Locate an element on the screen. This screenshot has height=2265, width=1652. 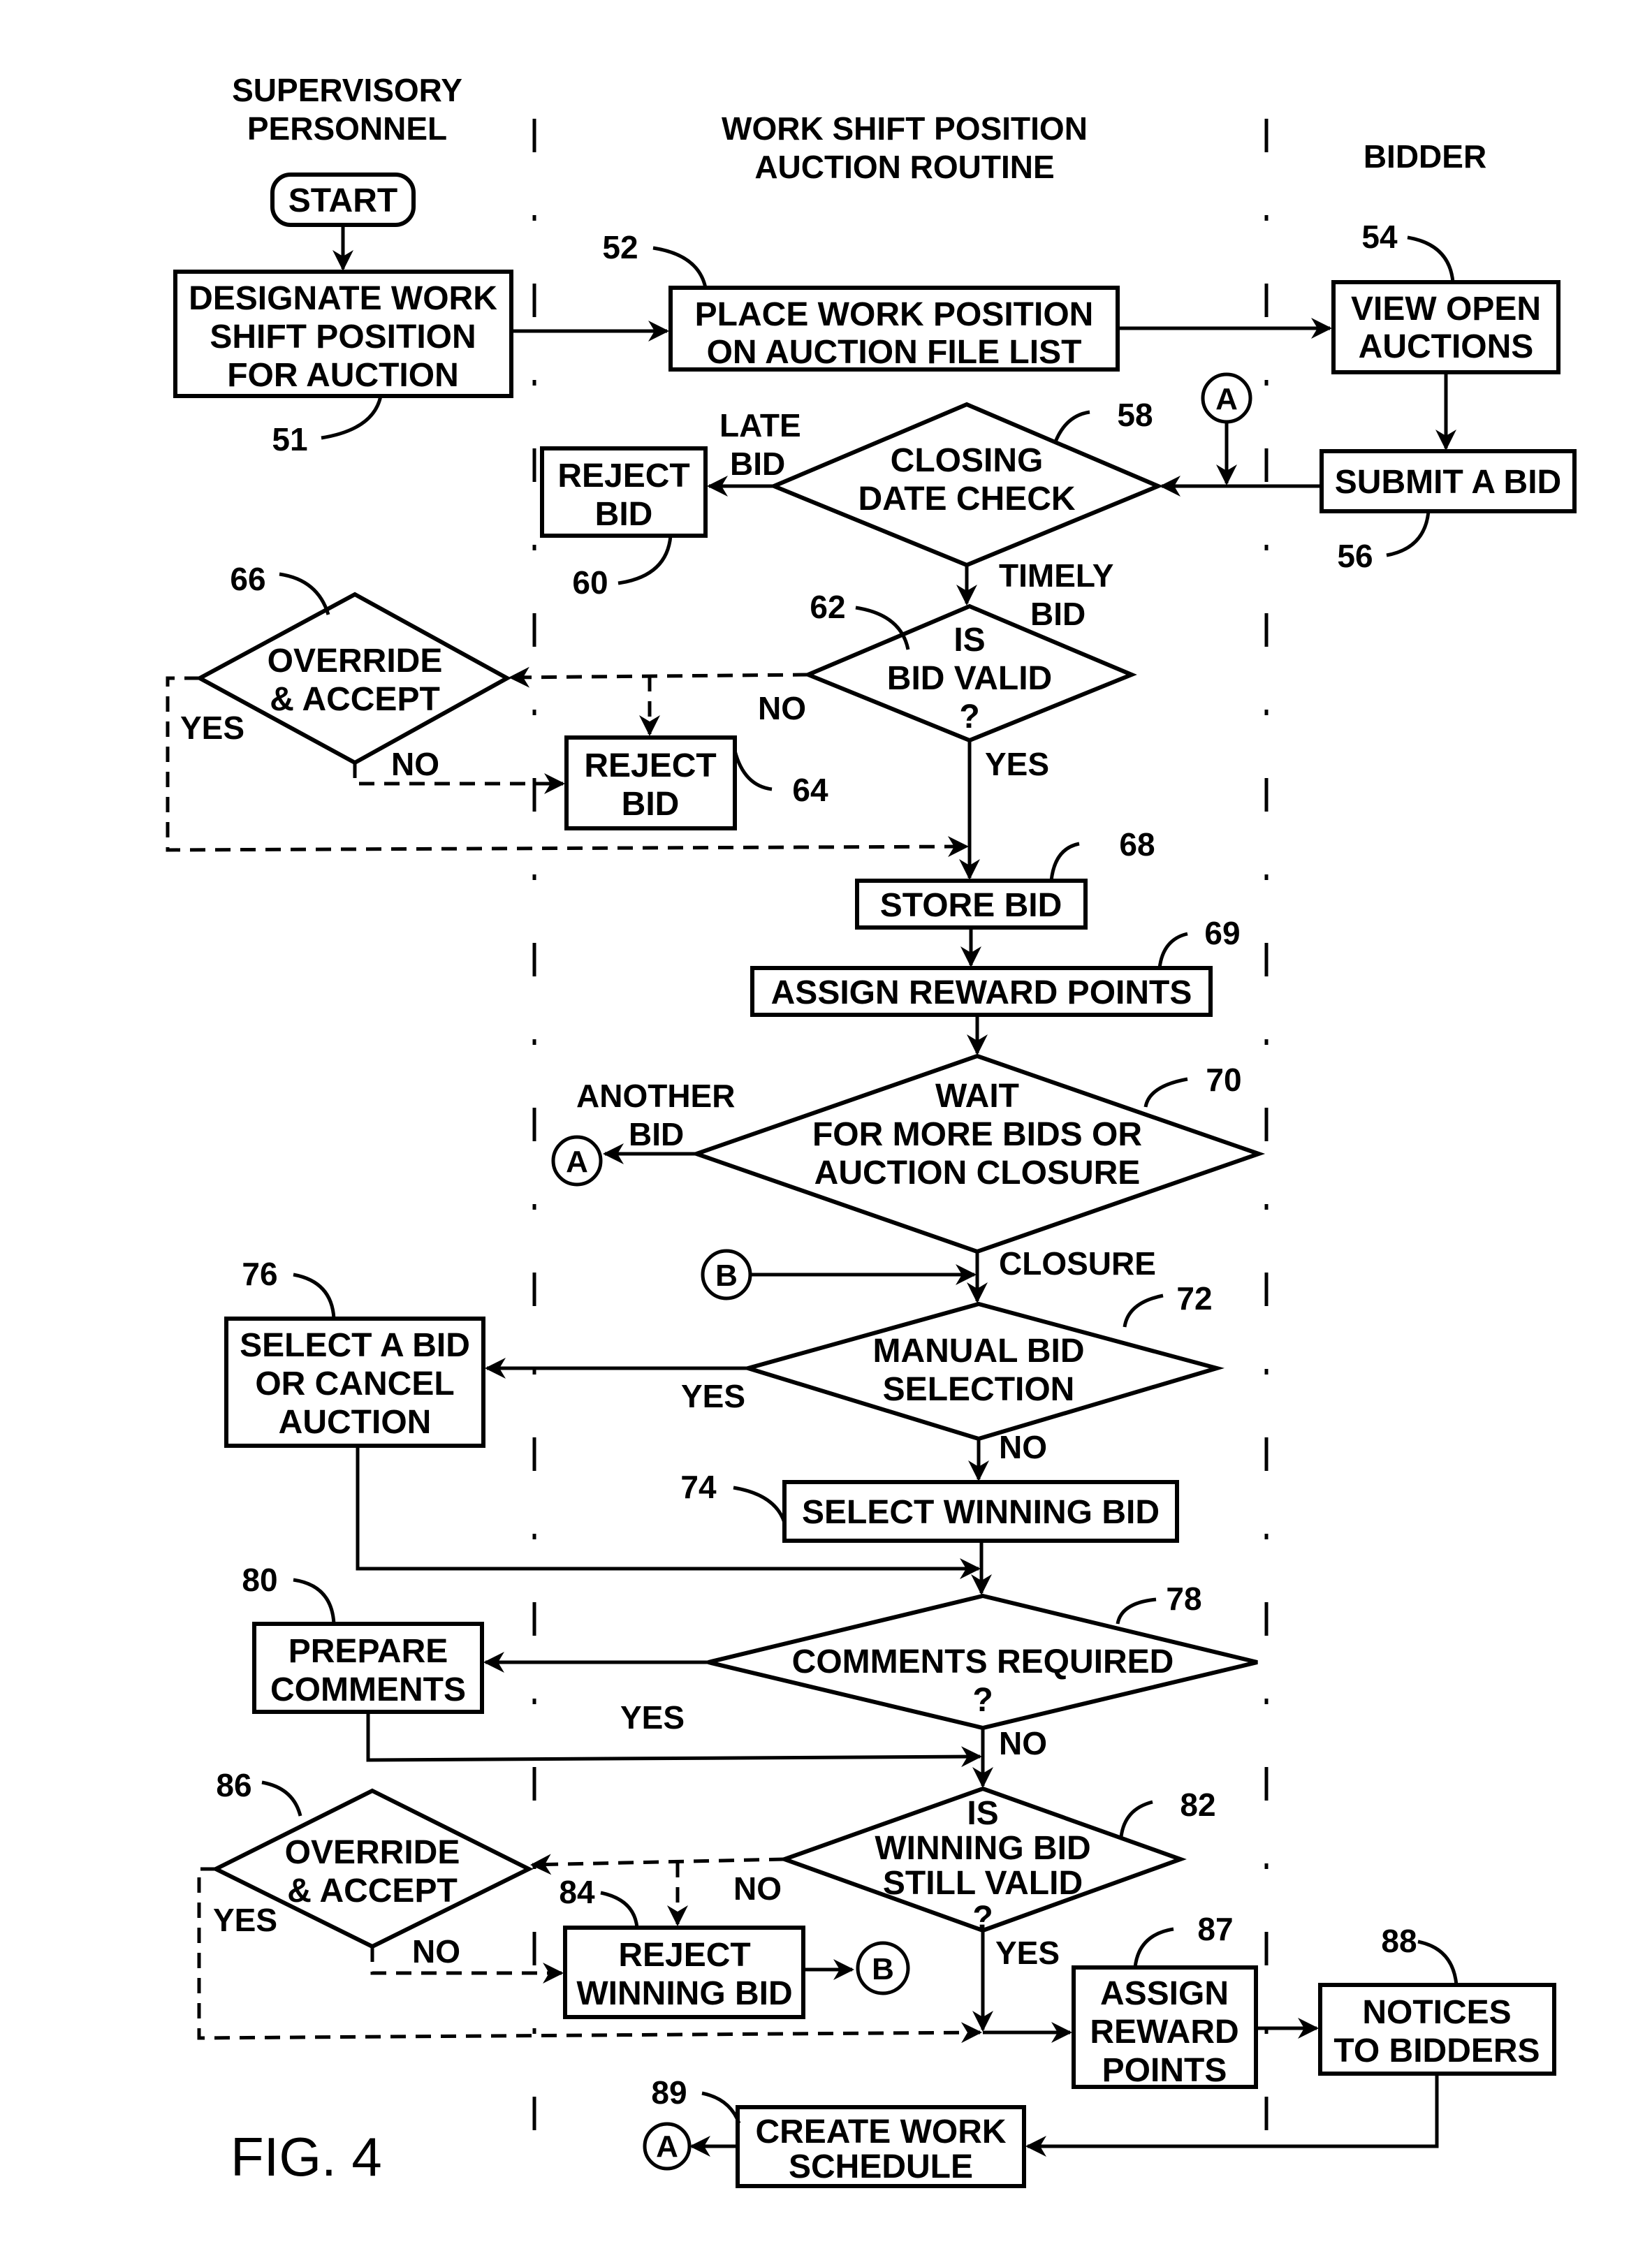
svg-text: COMMENTS REQUIRED is located at coordinates (983, 1662).